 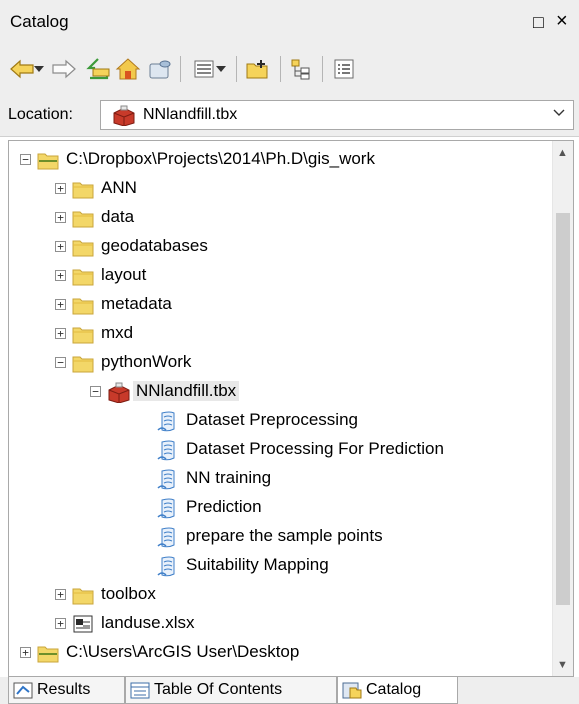 What do you see at coordinates (337, 115) in the screenshot?
I see `location-combobox: NNlandfill.tbx` at bounding box center [337, 115].